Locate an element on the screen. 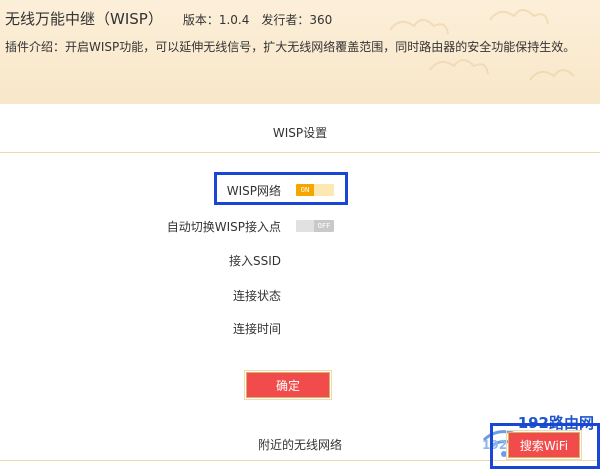 Image resolution: width=600 pixels, height=471 pixels. section-divider is located at coordinates (300, 152).